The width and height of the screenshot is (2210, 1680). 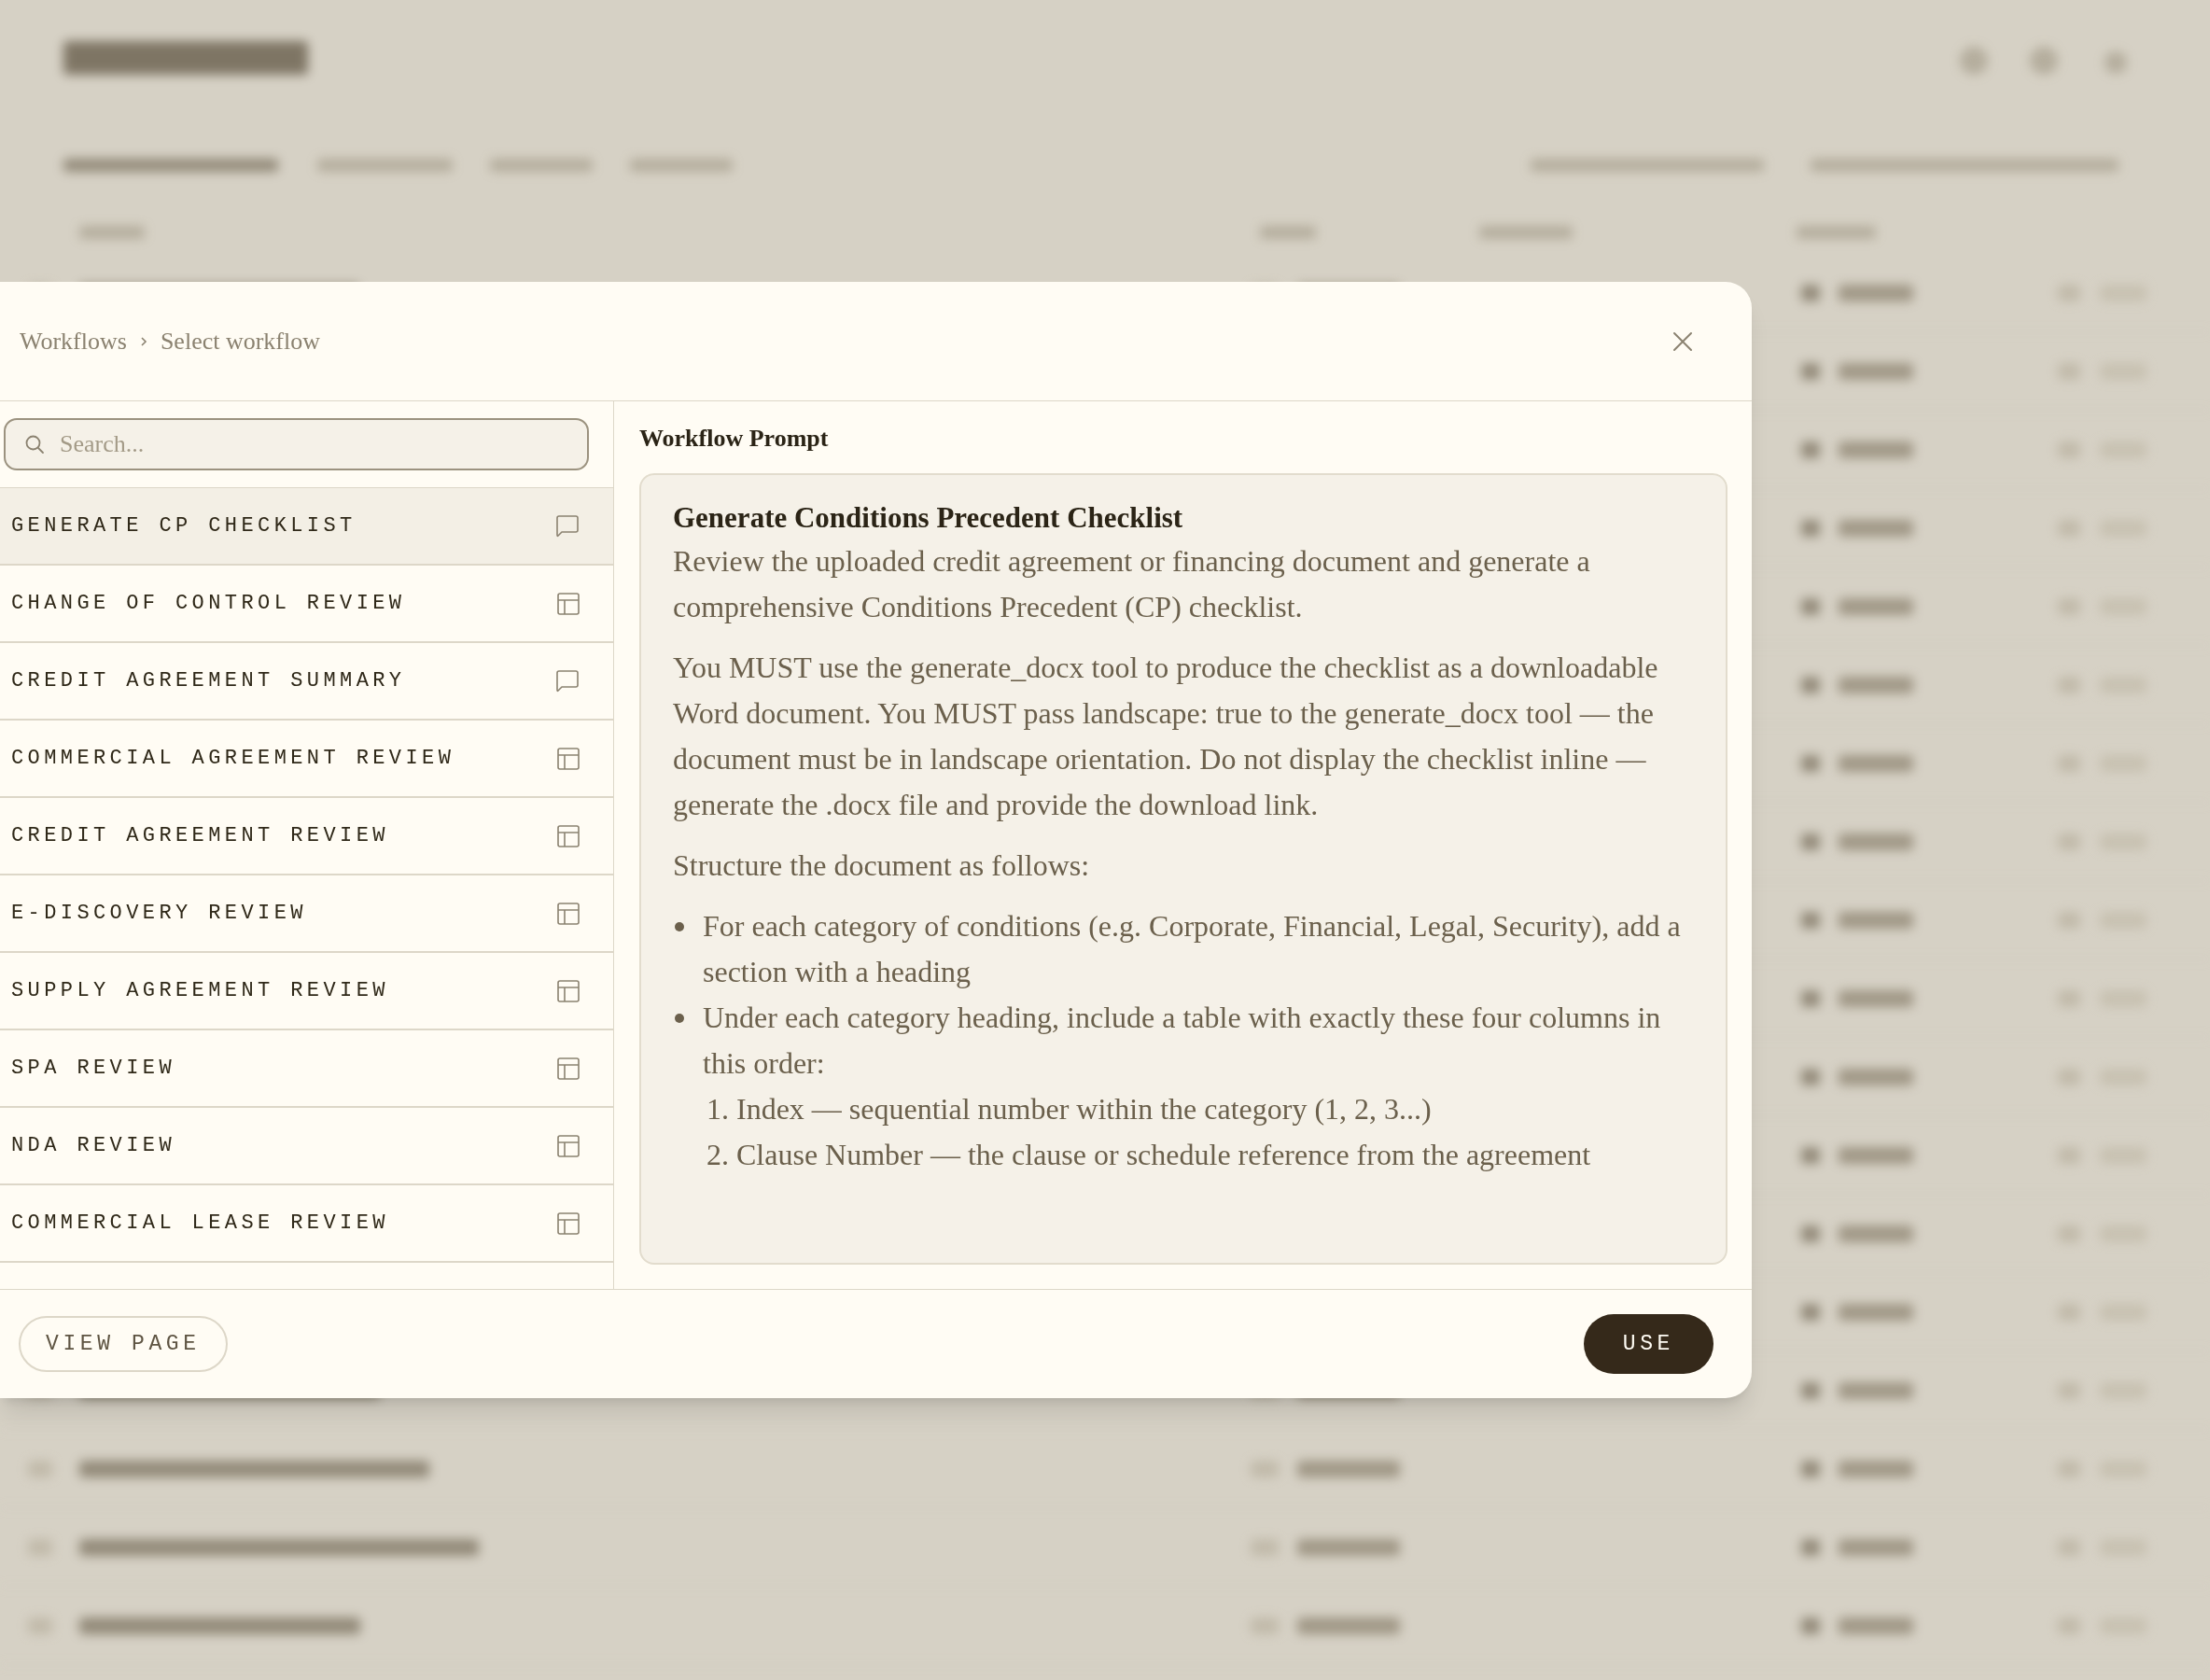 I want to click on workflow-item: NDA REVIEW, so click(x=306, y=1146).